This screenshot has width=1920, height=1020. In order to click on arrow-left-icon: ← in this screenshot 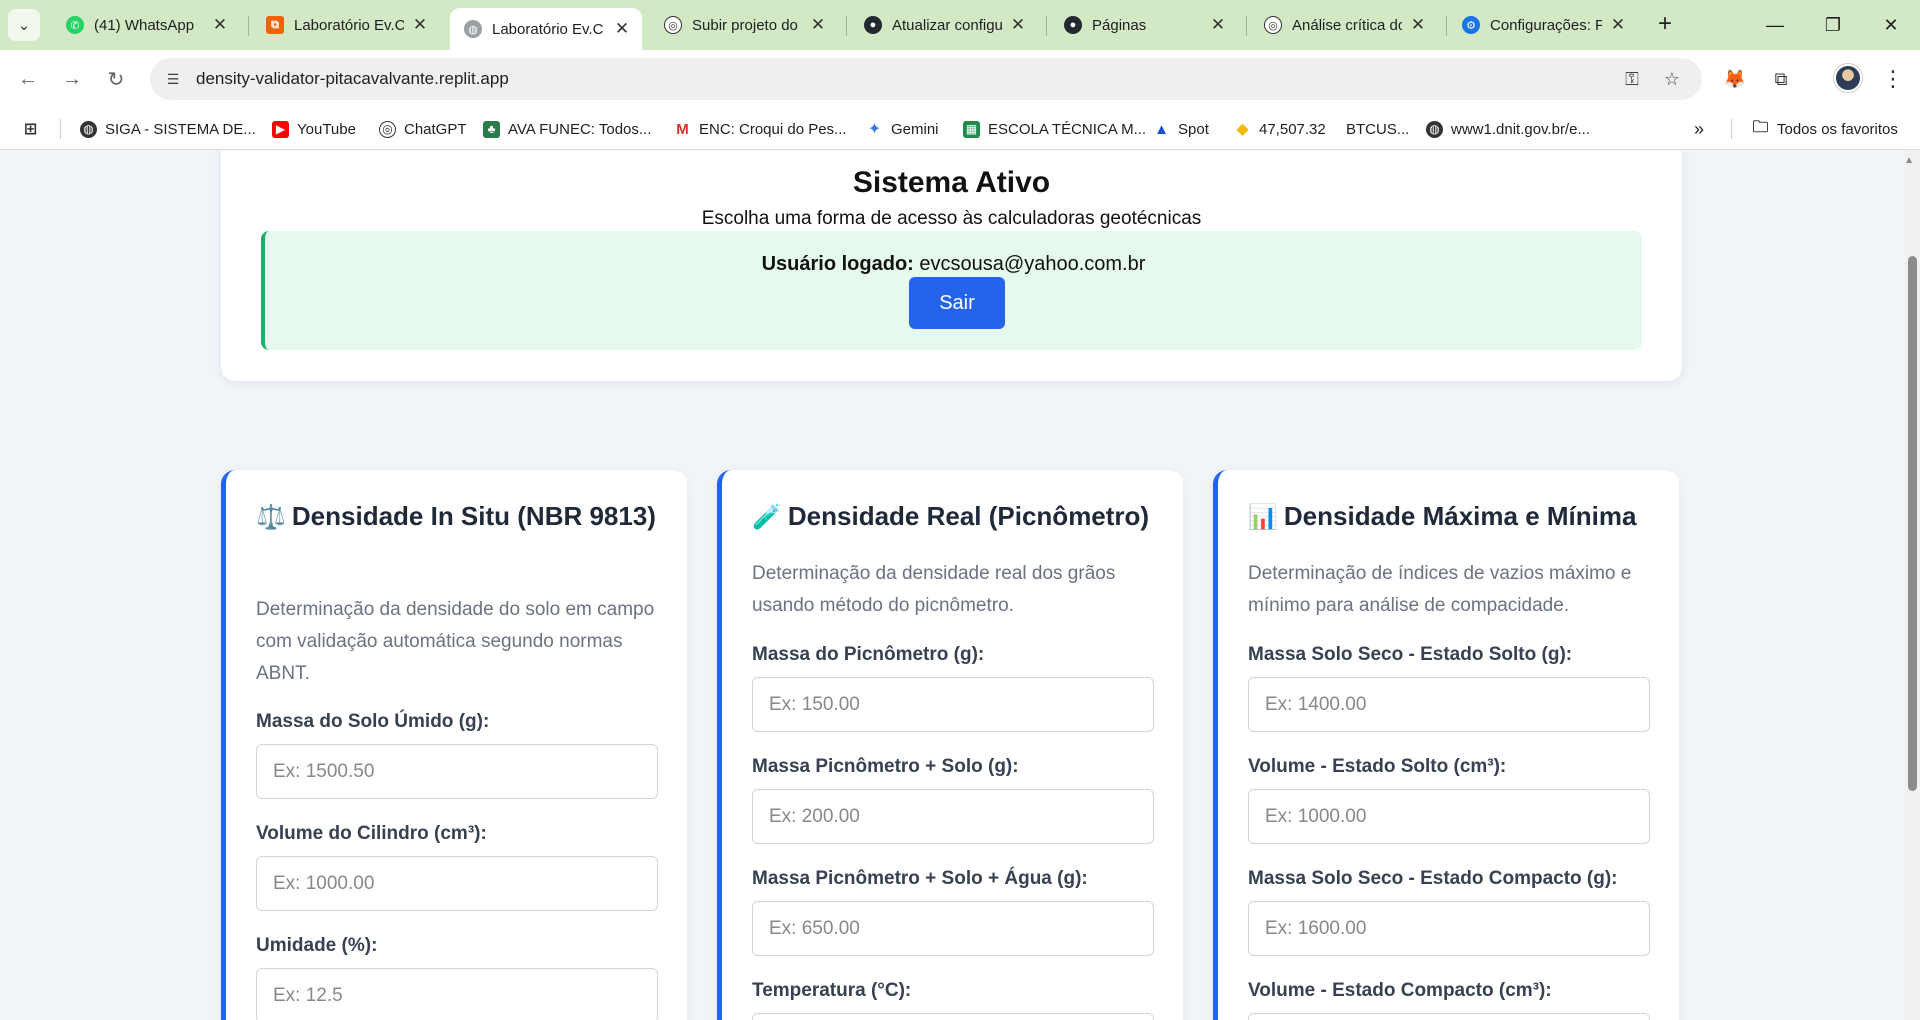, I will do `click(28, 78)`.